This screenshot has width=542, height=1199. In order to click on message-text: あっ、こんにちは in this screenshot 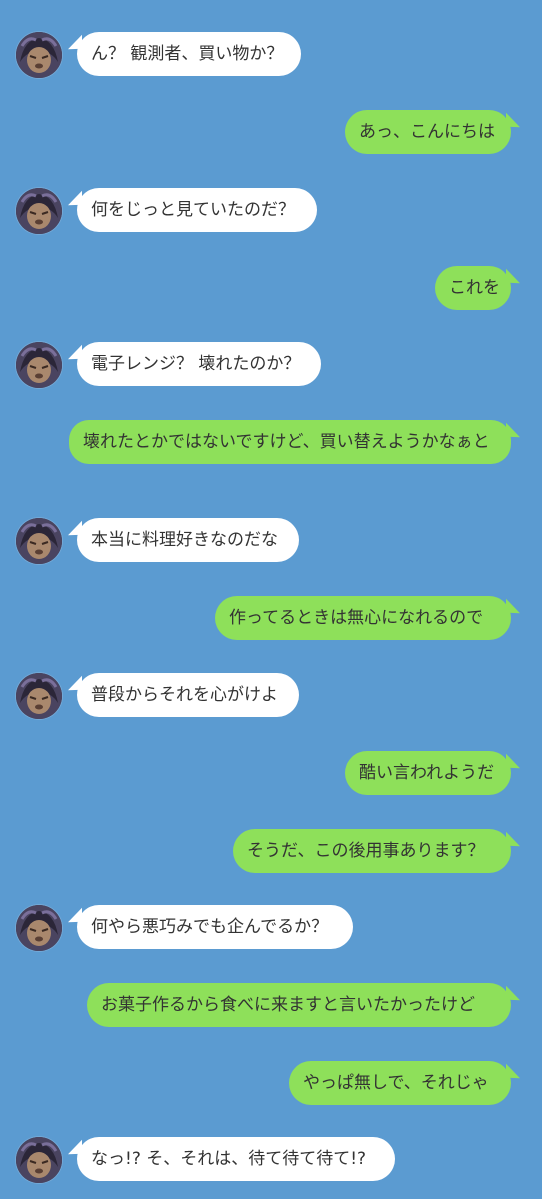, I will do `click(427, 132)`.